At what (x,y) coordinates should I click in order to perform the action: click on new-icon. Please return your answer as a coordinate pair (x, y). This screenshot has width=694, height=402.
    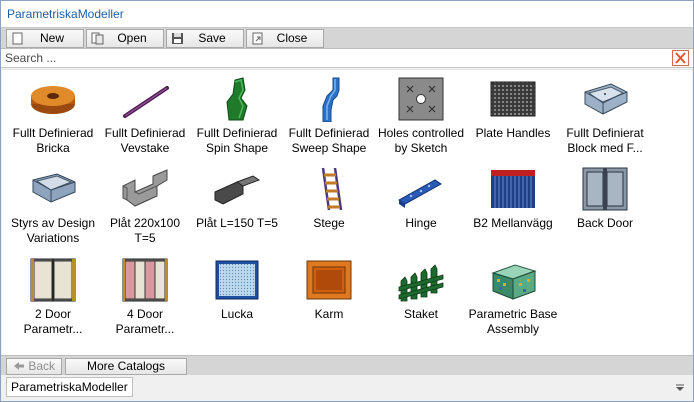
    Looking at the image, I should click on (17, 38).